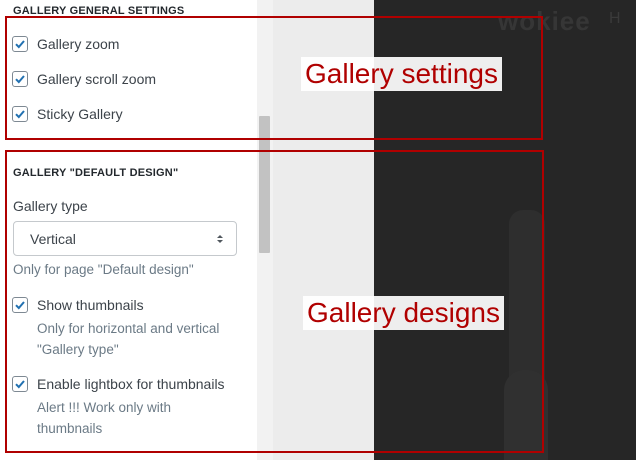 The image size is (636, 460). What do you see at coordinates (401, 74) in the screenshot?
I see `gallery-settings-annotation-label: Gallery settings` at bounding box center [401, 74].